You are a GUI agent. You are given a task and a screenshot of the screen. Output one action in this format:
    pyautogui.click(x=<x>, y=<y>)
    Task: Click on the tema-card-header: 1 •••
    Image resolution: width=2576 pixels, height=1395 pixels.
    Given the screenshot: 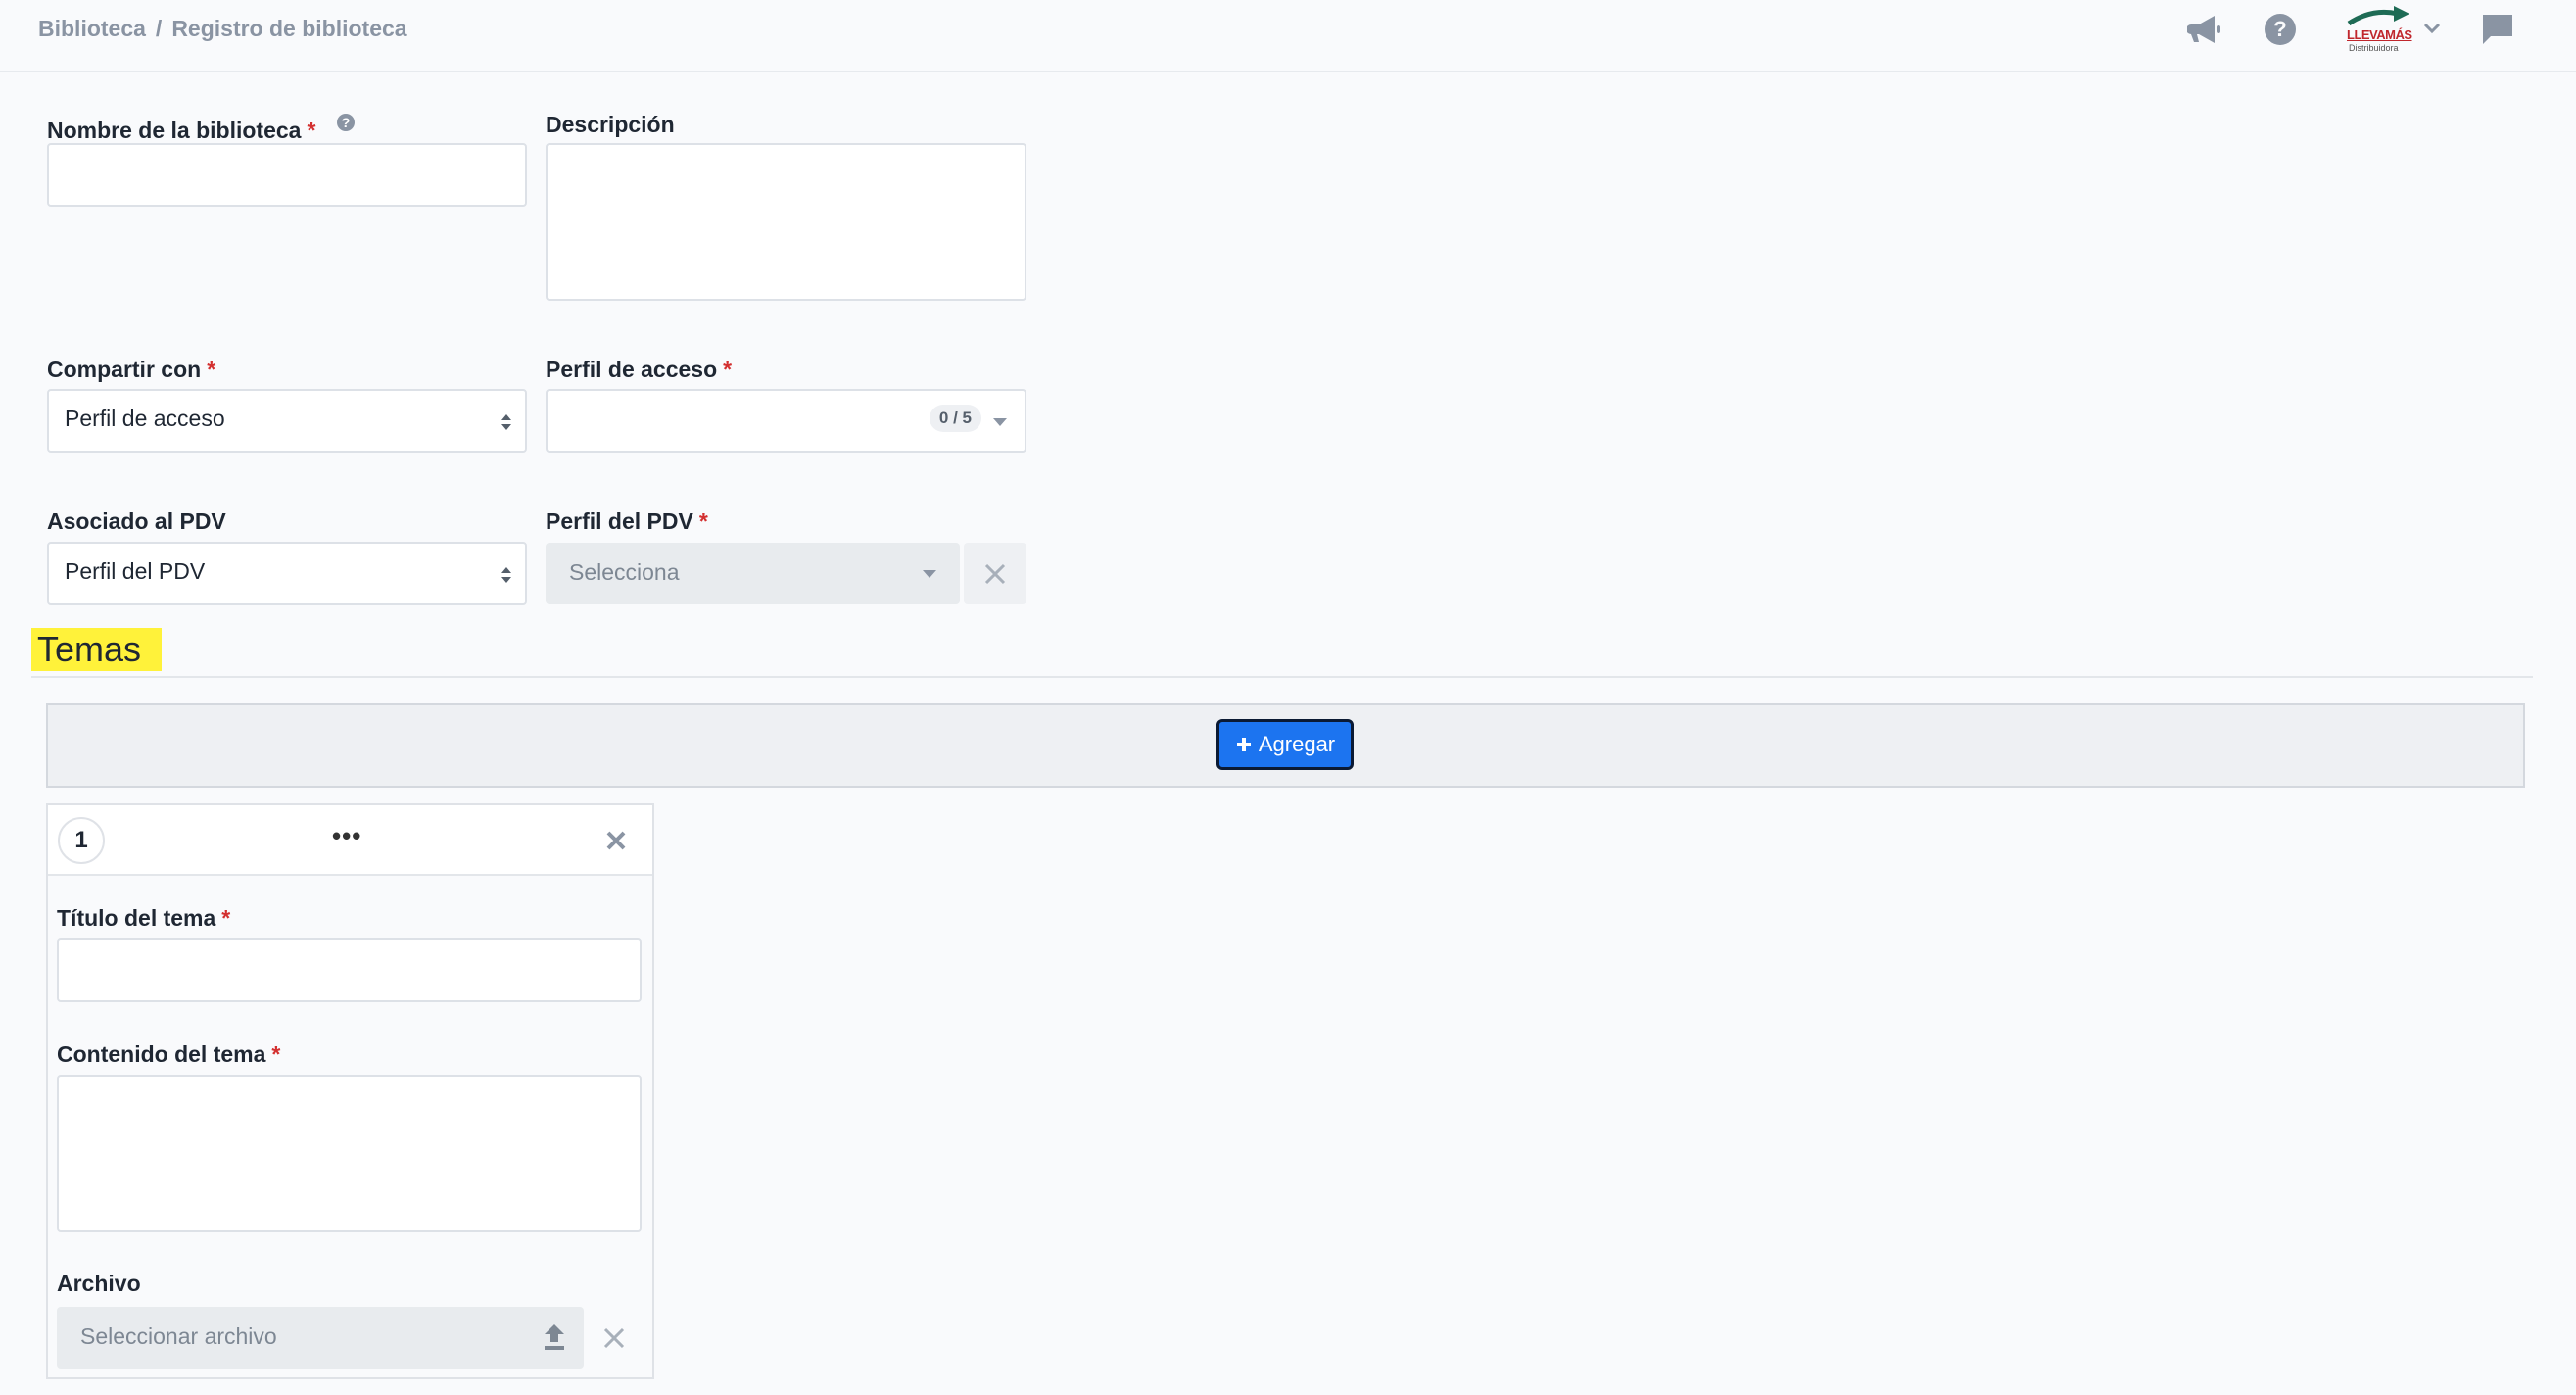 What is the action you would take?
    pyautogui.click(x=350, y=841)
    